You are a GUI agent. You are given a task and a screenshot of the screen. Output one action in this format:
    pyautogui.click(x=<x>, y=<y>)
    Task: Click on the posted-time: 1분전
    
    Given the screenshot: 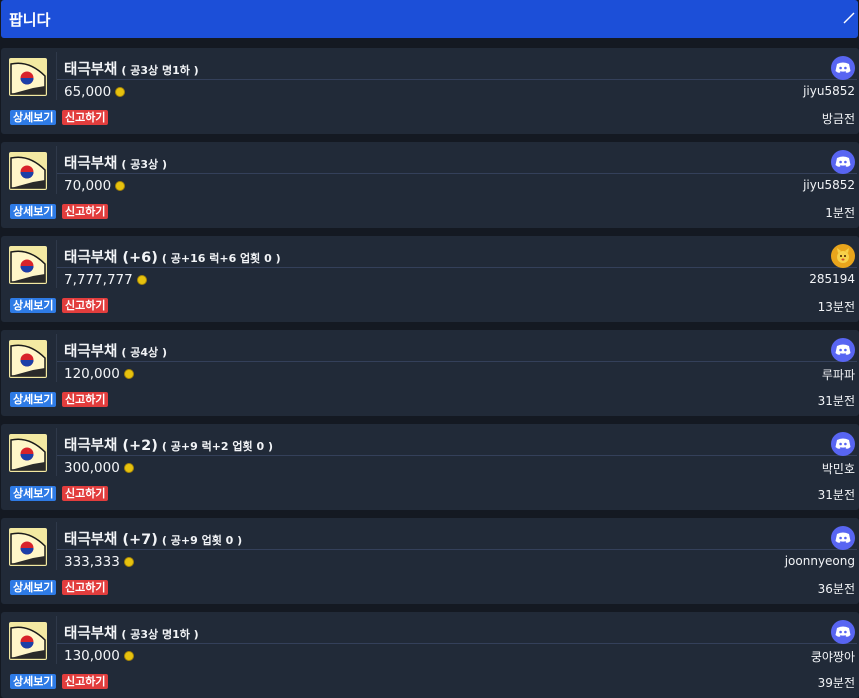 What is the action you would take?
    pyautogui.click(x=840, y=213)
    